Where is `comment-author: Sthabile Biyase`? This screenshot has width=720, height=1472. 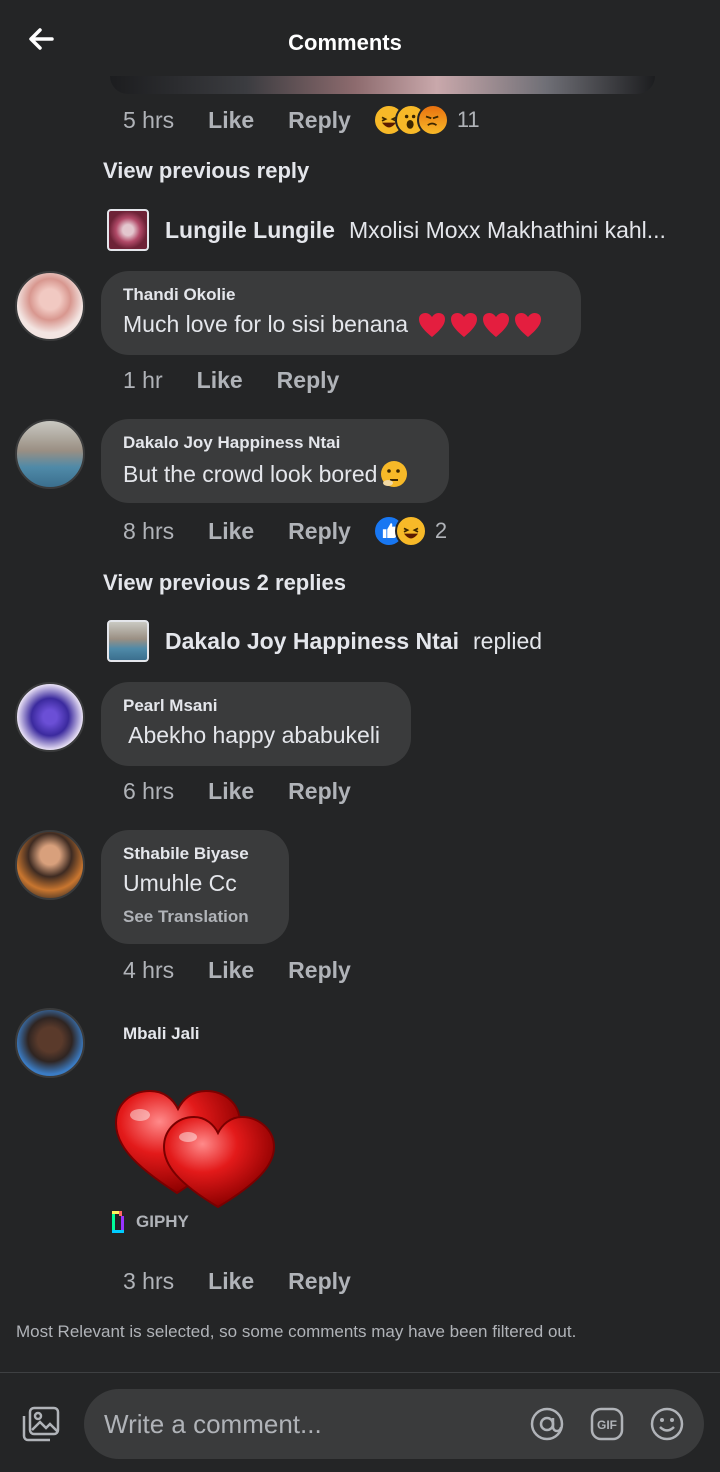
comment-author: Sthabile Biyase is located at coordinates (195, 854).